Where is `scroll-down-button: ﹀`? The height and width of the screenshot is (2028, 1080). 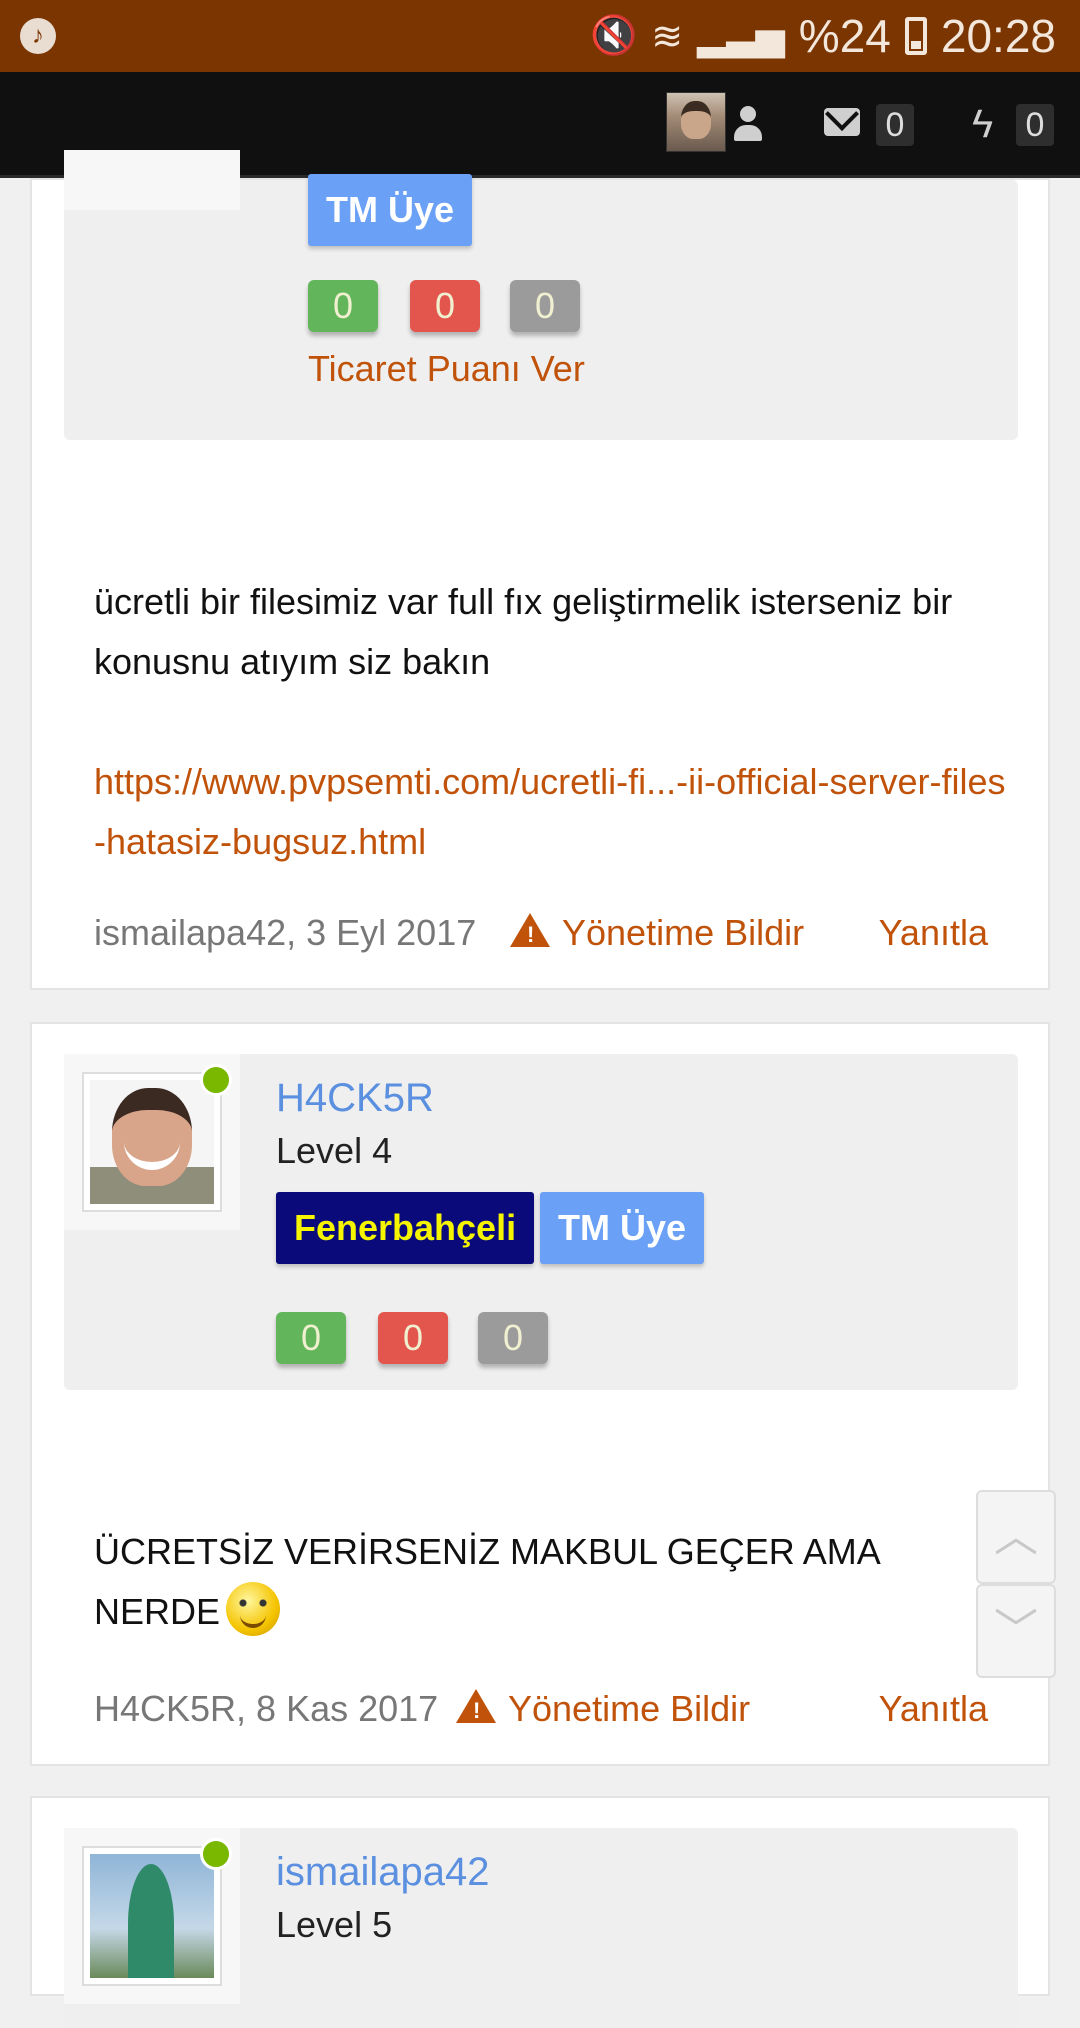 scroll-down-button: ﹀ is located at coordinates (1016, 1631).